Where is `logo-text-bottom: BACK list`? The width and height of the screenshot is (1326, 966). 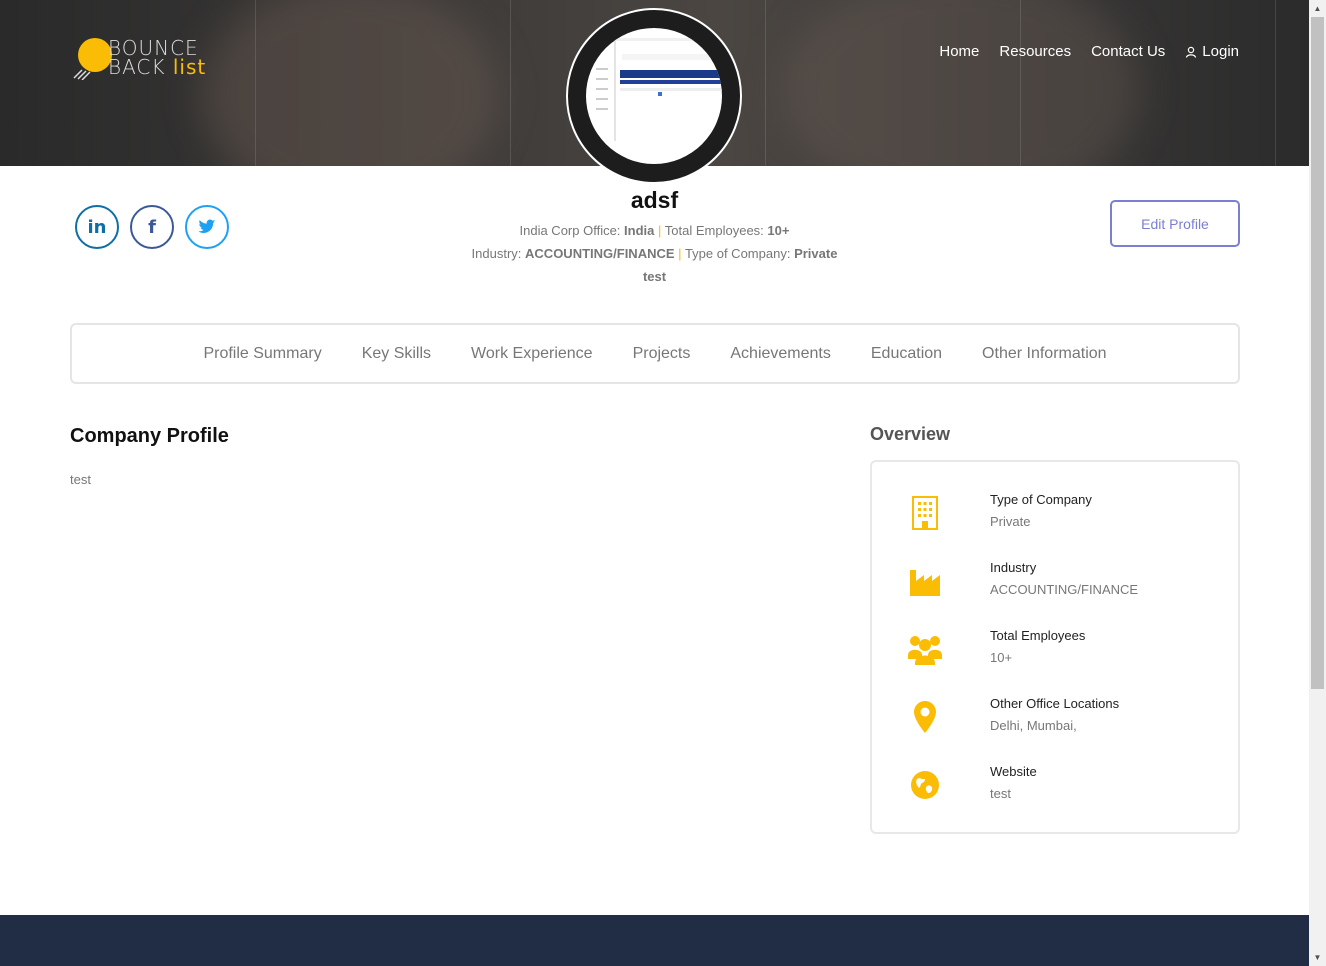 logo-text-bottom: BACK list is located at coordinates (157, 67).